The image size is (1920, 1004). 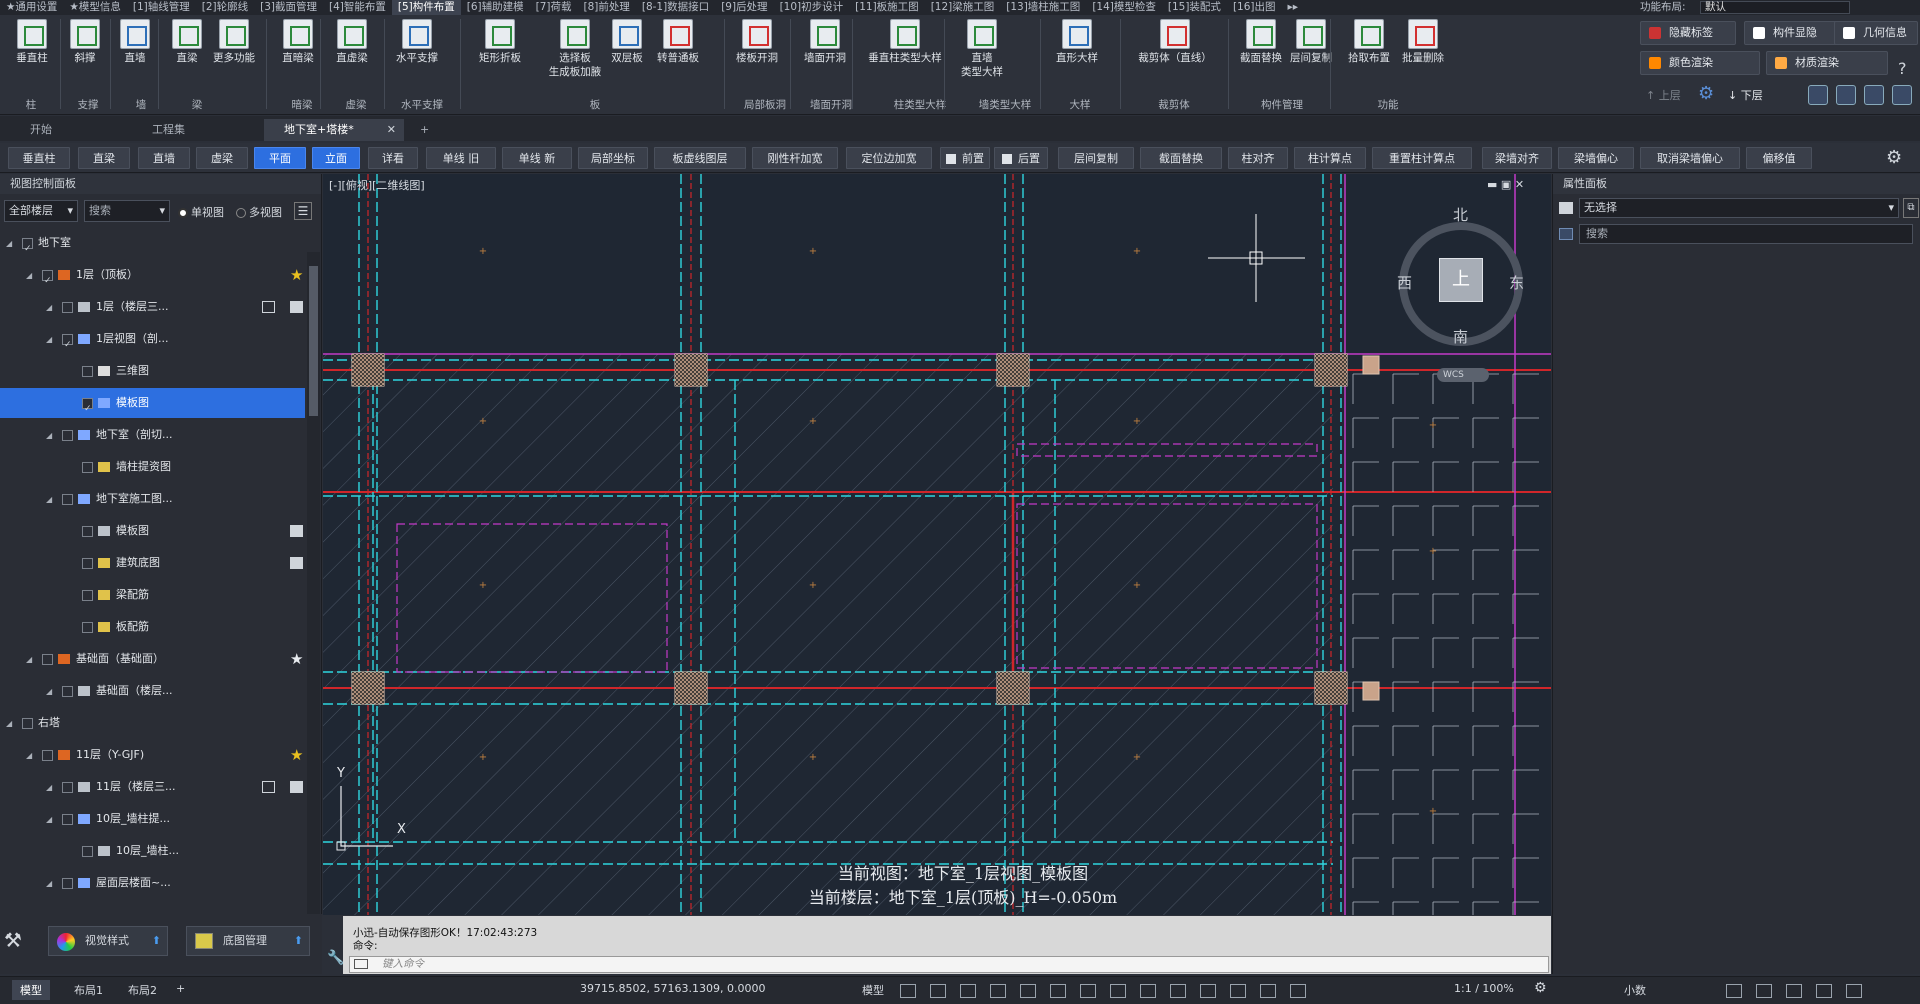 What do you see at coordinates (1484, 988) in the screenshot?
I see `annotation-scale: 1:1 / 100%` at bounding box center [1484, 988].